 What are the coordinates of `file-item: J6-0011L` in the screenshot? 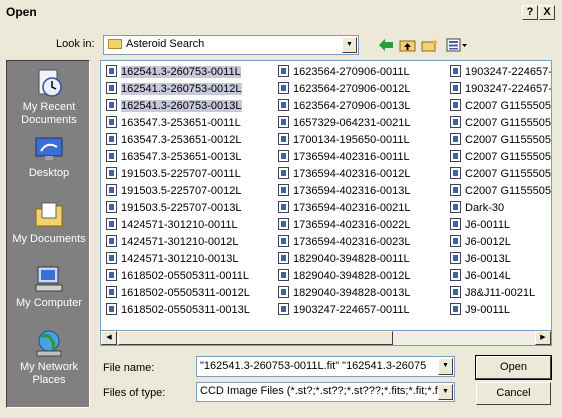 It's located at (479, 225).